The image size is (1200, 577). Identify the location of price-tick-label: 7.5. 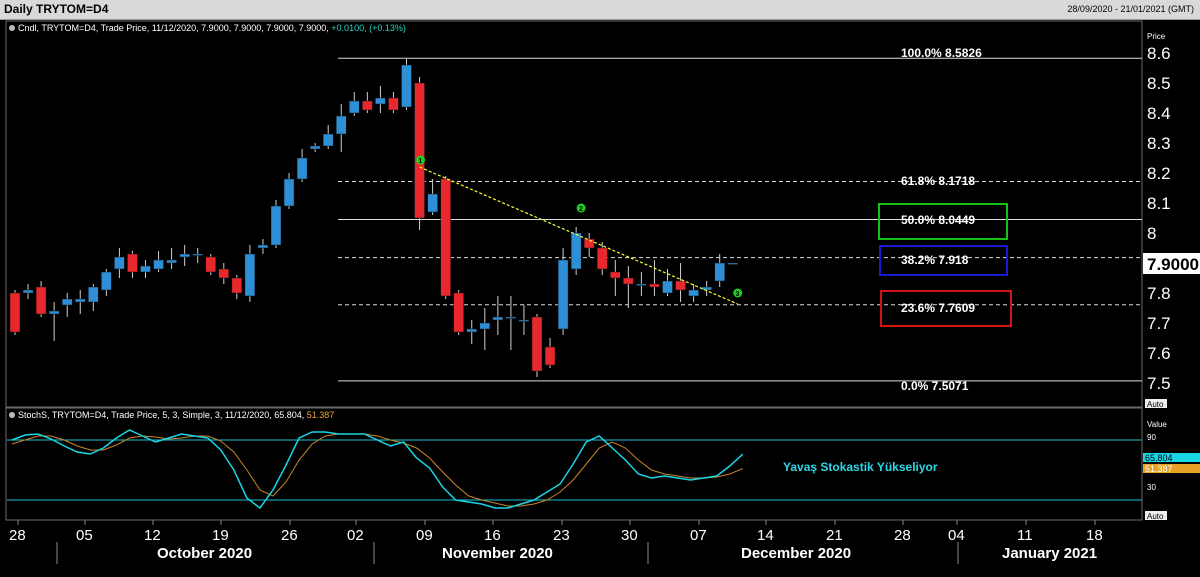
(1159, 383).